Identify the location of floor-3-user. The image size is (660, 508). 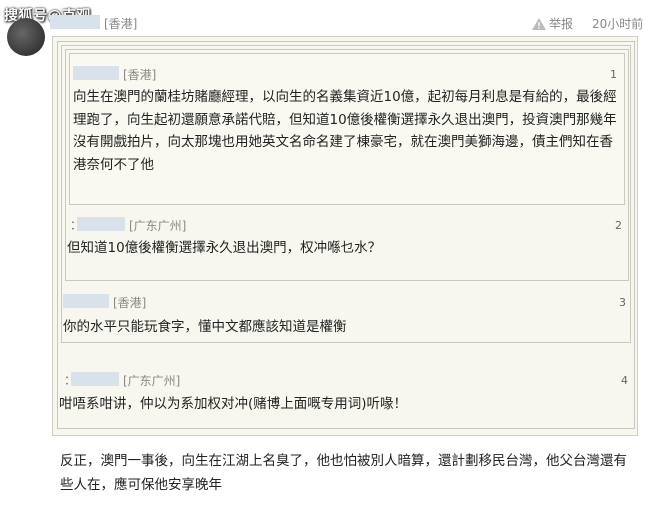
(86, 301).